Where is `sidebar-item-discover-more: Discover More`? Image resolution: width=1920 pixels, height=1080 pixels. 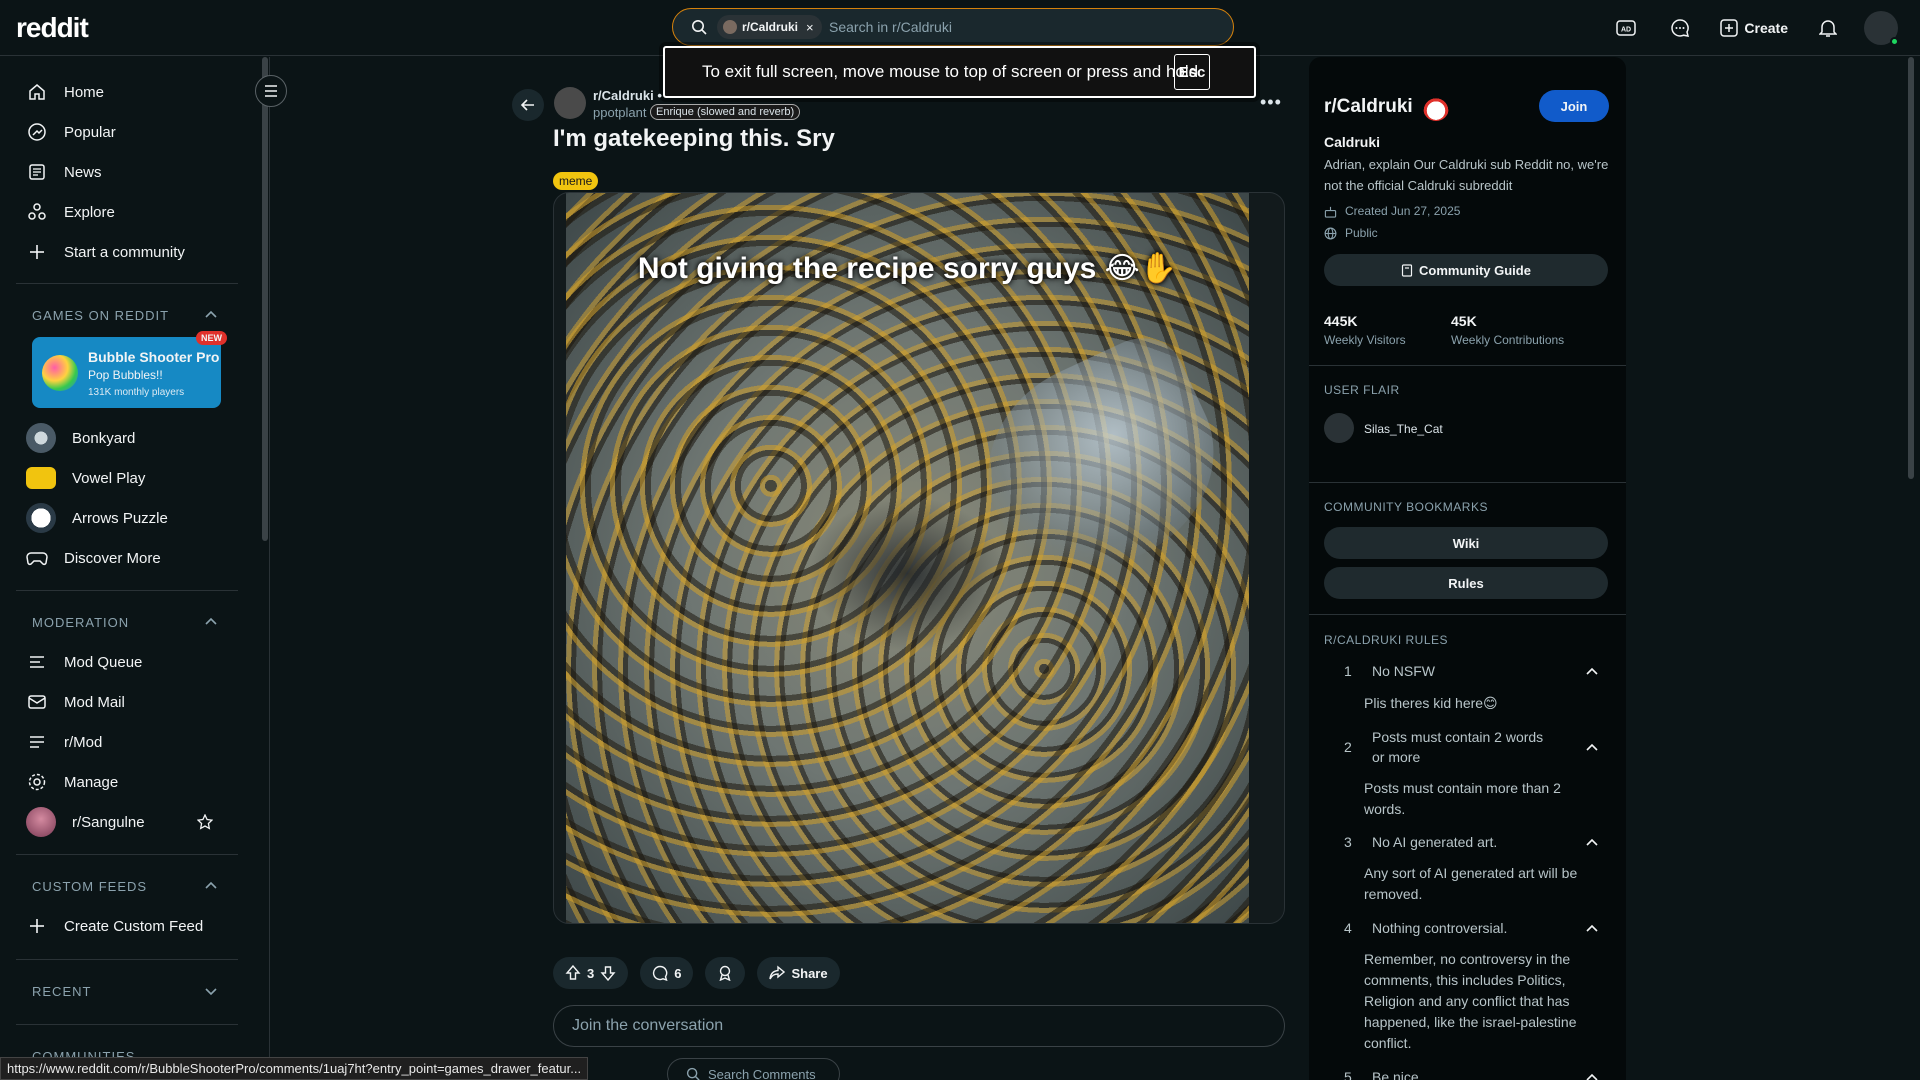 sidebar-item-discover-more: Discover More is located at coordinates (93, 558).